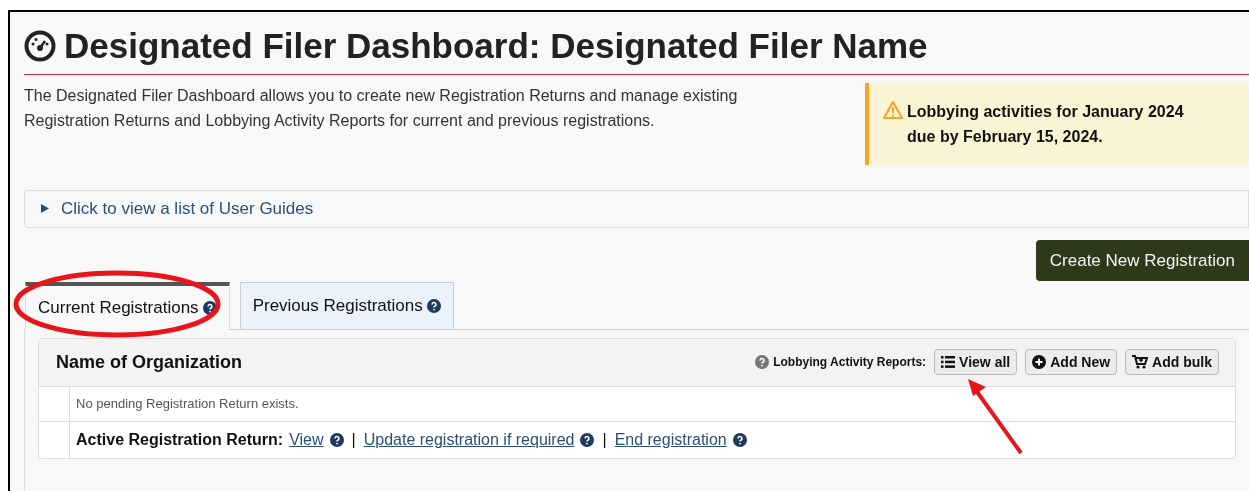  What do you see at coordinates (1039, 362) in the screenshot?
I see `plus-circle-icon` at bounding box center [1039, 362].